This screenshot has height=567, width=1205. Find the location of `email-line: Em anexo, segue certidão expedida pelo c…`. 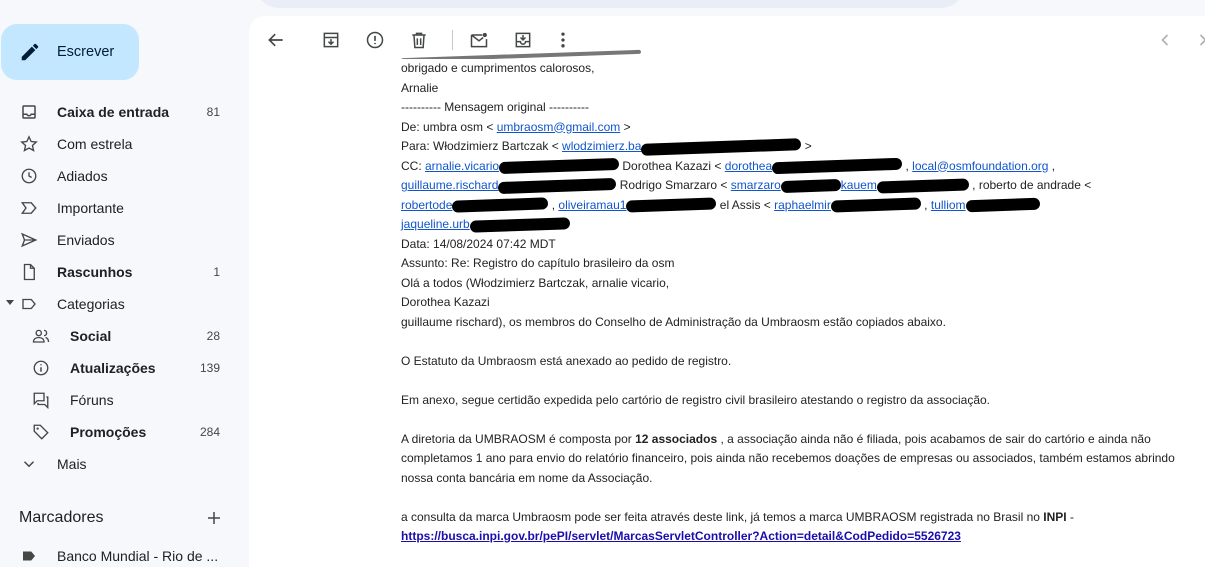

email-line: Em anexo, segue certidão expedida pelo c… is located at coordinates (695, 399).